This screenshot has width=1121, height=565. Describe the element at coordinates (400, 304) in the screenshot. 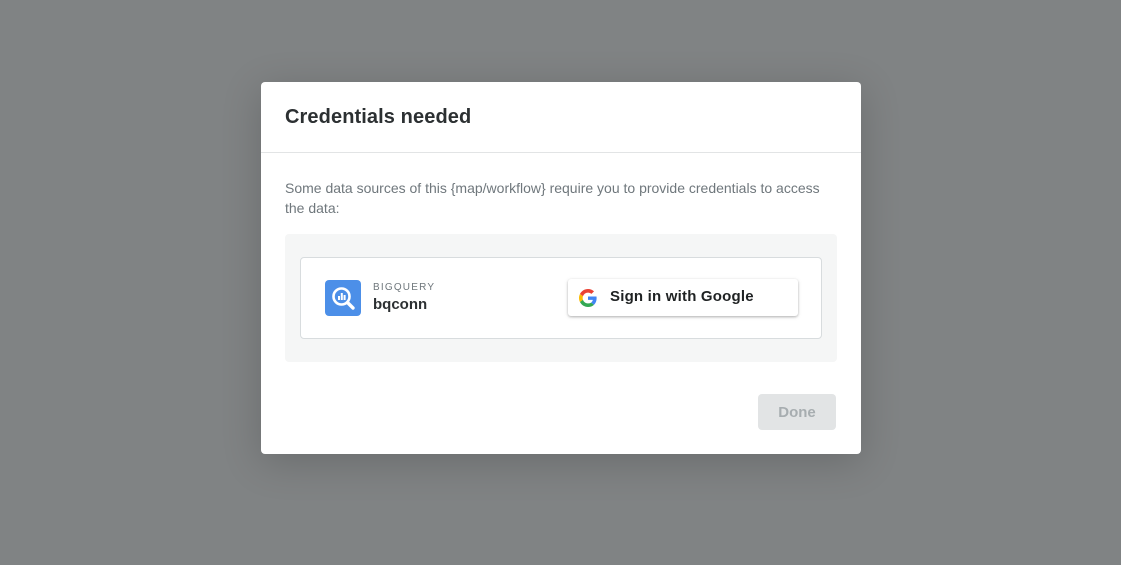

I see `source-name: bqconn` at that location.